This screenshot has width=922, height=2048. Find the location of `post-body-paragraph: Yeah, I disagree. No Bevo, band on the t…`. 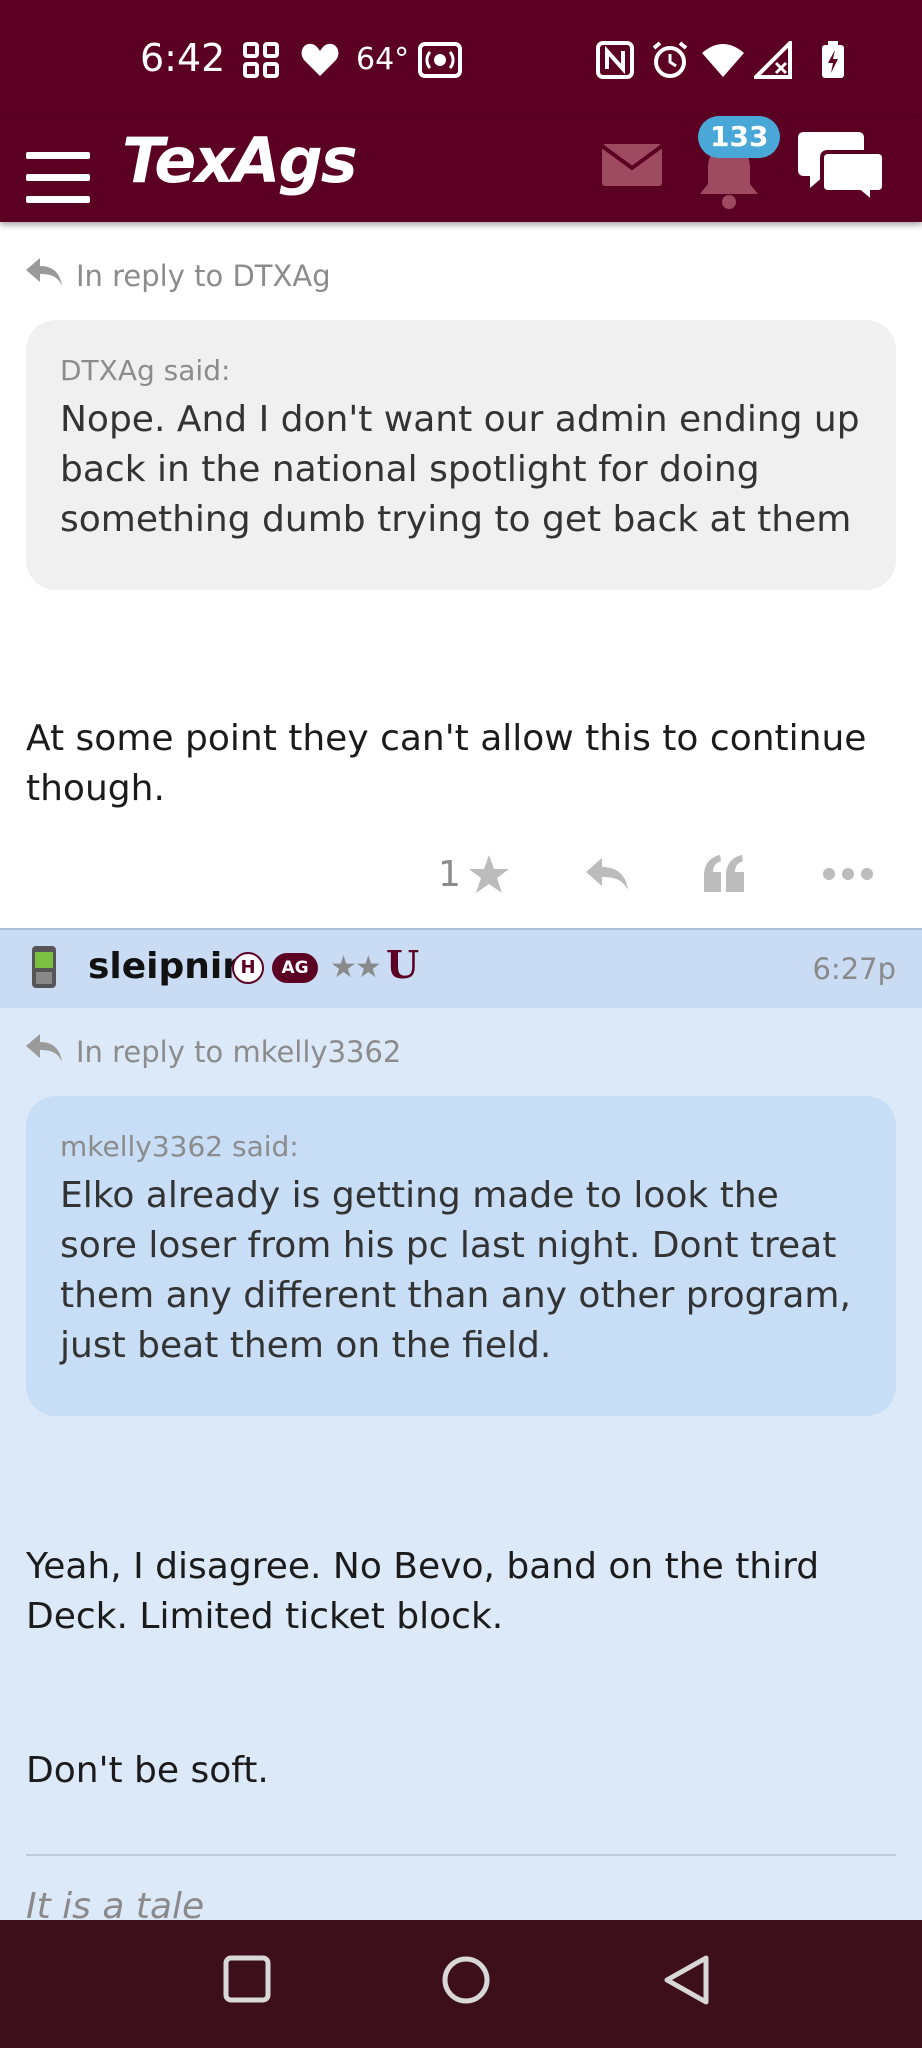

post-body-paragraph: Yeah, I disagree. No Bevo, band on the t… is located at coordinates (423, 1591).